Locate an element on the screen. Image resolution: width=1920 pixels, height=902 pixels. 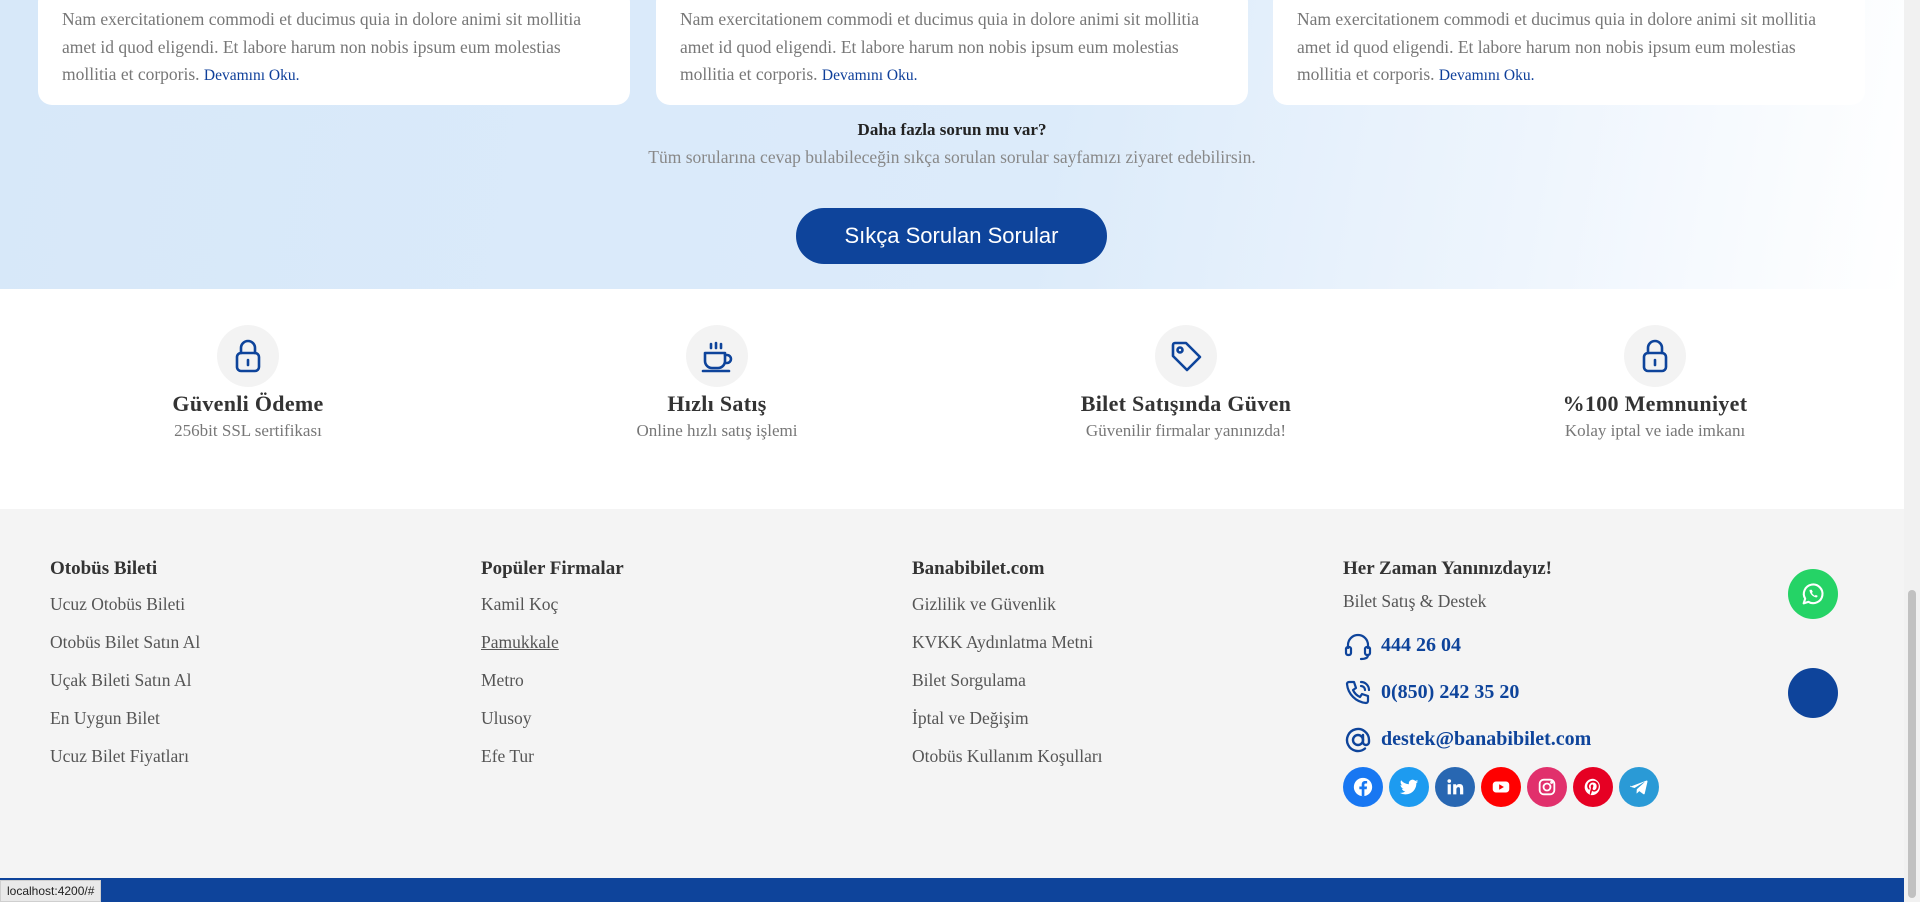
contact-subtitle: Bilet Satış & Destek is located at coordinates (1415, 601).